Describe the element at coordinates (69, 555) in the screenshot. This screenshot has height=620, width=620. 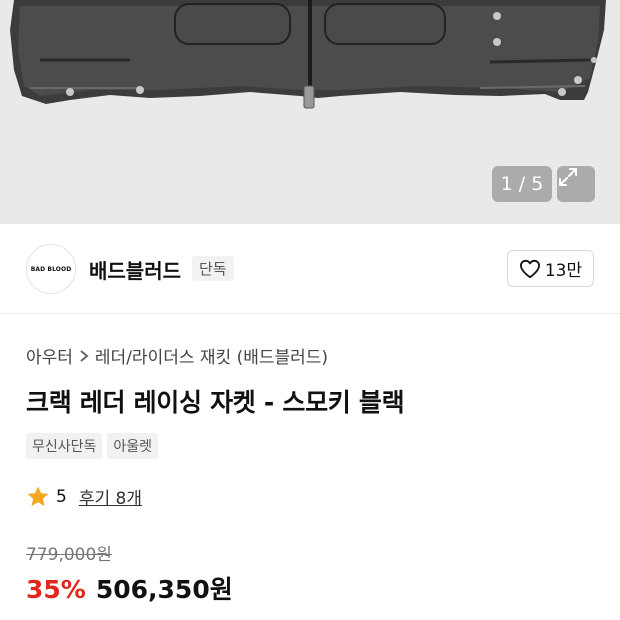
I see `original-price: 779,000원` at that location.